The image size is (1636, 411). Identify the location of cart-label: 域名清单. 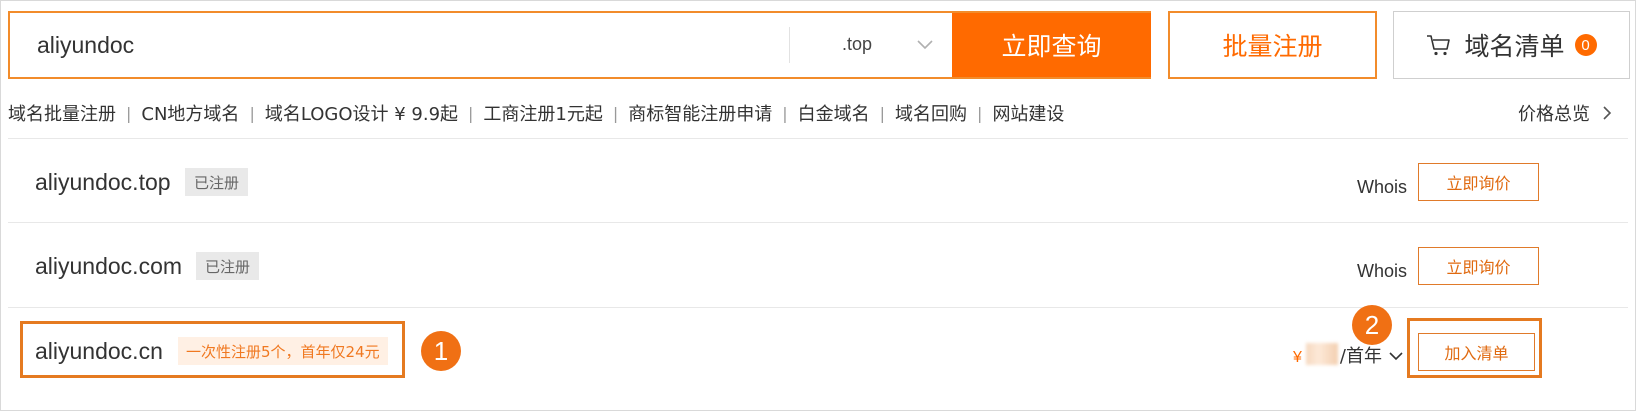
(1514, 46).